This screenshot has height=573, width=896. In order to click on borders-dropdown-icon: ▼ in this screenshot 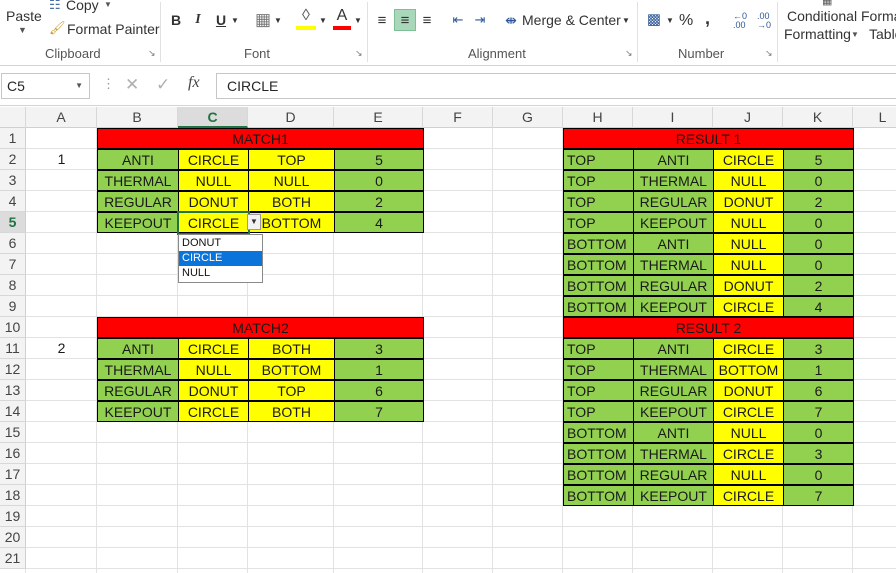, I will do `click(278, 20)`.